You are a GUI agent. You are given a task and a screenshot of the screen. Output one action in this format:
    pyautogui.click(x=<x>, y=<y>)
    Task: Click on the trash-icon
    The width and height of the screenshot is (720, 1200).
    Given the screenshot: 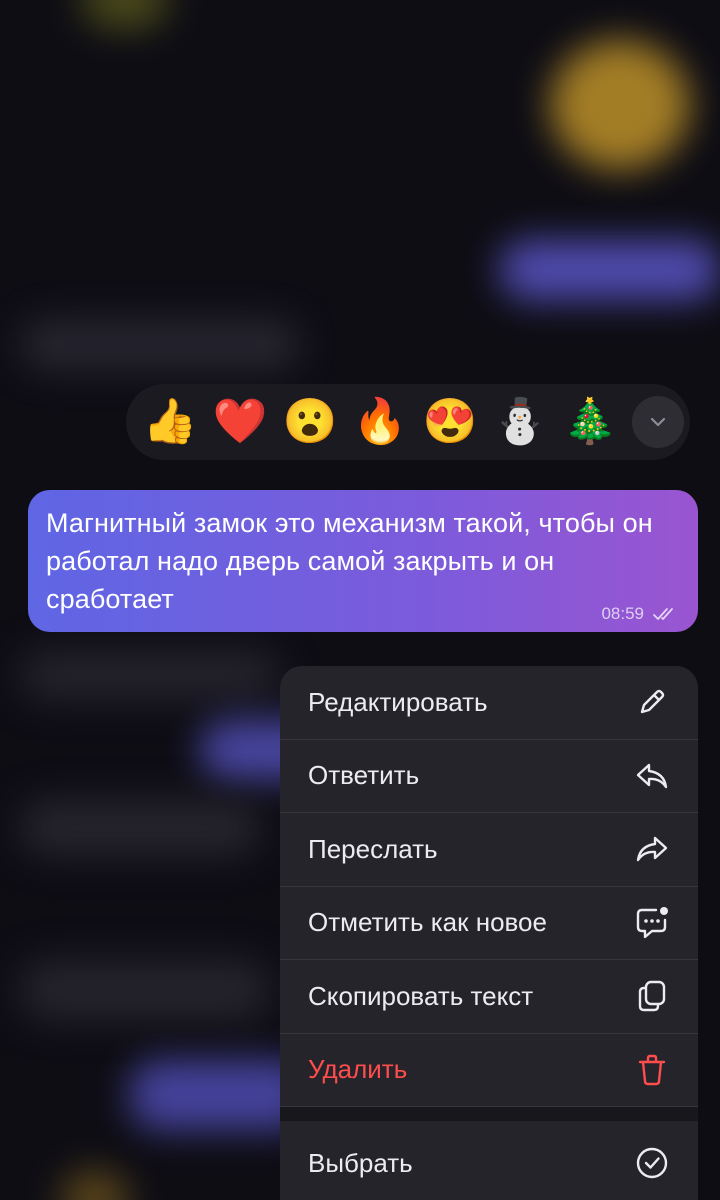 What is the action you would take?
    pyautogui.click(x=652, y=1070)
    